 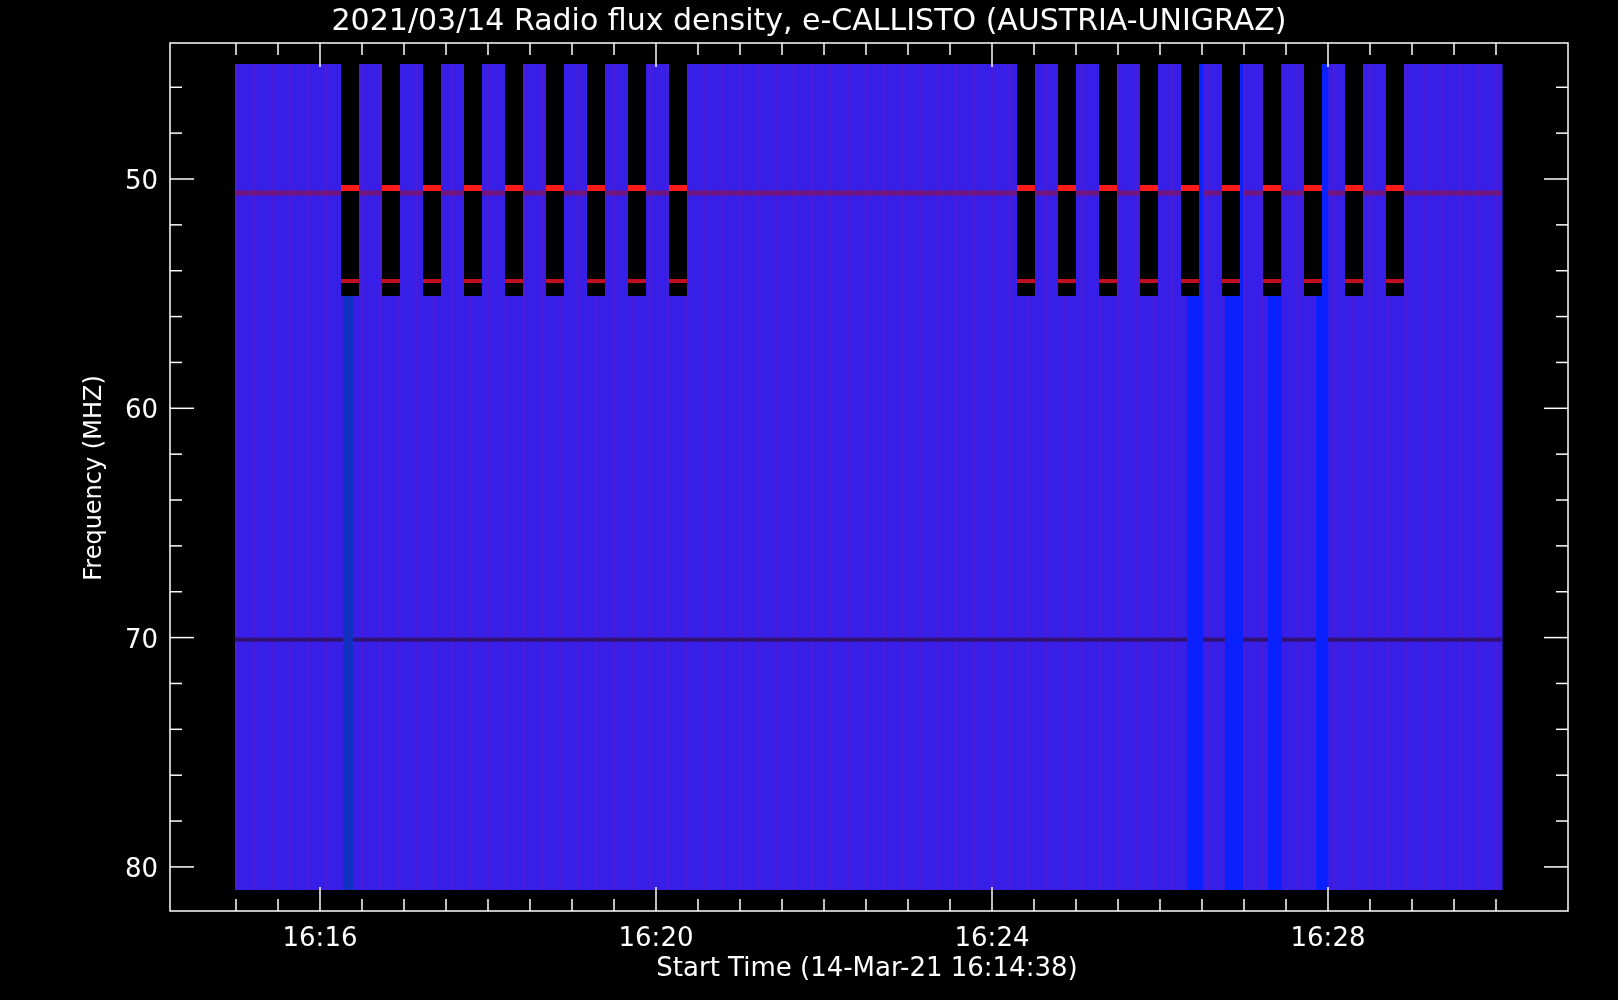 I want to click on x-tick-label: 16:24, so click(x=992, y=937).